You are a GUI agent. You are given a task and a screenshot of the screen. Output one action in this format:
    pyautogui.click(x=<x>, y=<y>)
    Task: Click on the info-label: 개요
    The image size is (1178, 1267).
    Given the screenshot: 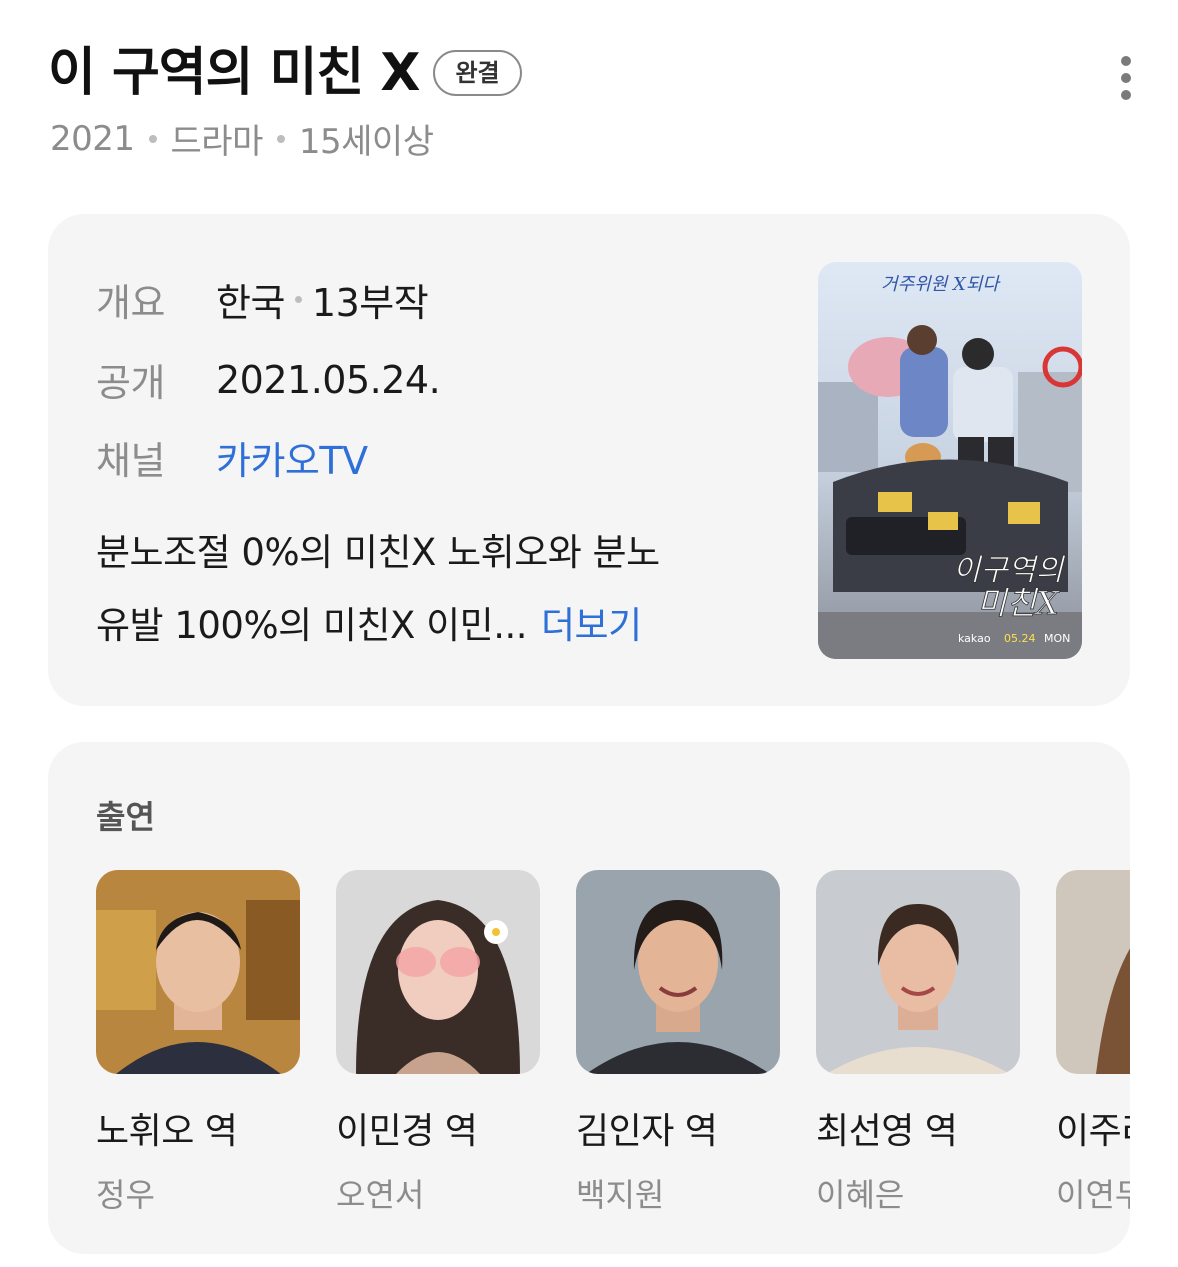 What is the action you would take?
    pyautogui.click(x=130, y=303)
    